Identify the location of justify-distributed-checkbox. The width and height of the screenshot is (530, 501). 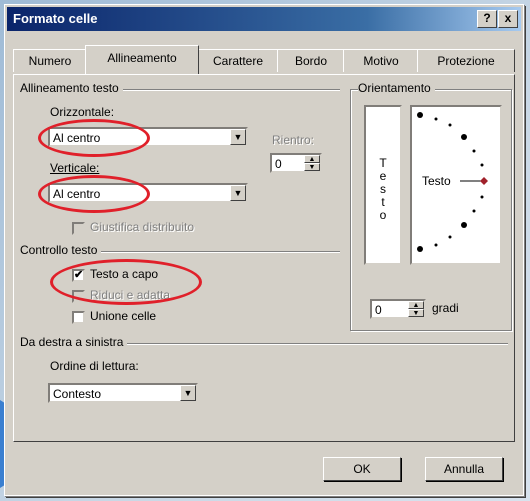
(78, 228).